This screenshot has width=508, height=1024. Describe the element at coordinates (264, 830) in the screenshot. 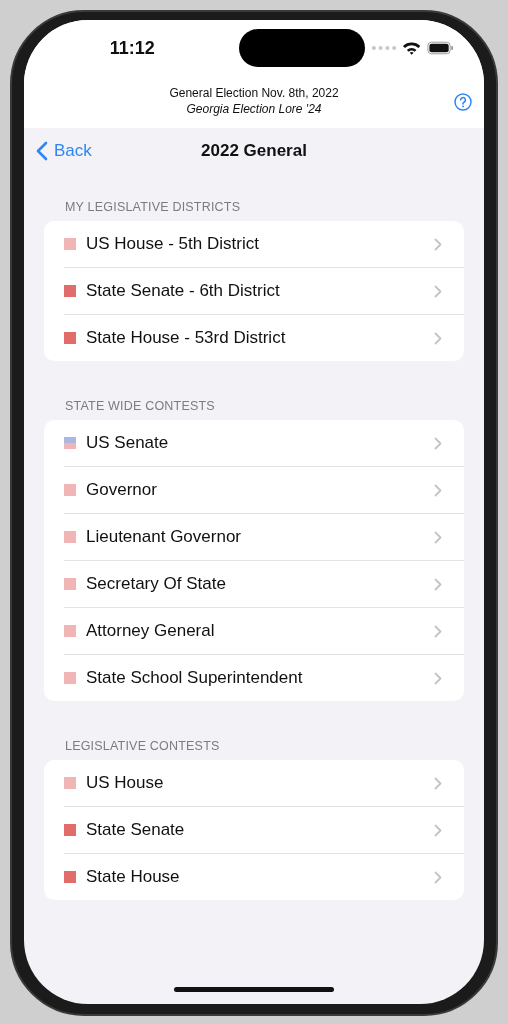

I see `list-row: State Senate` at that location.